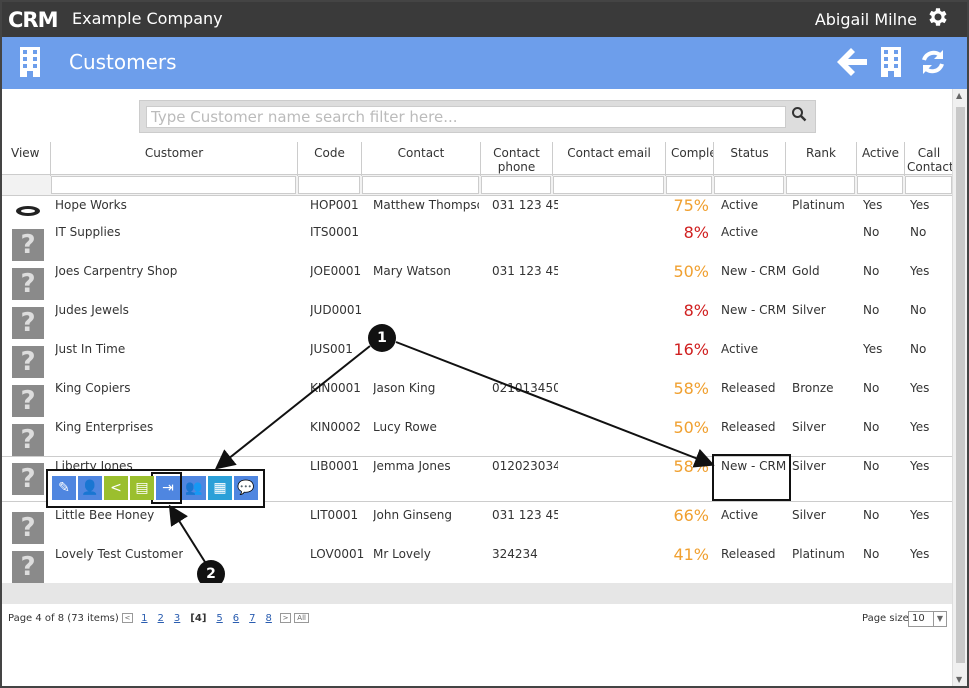 The image size is (969, 688). Describe the element at coordinates (887, 618) in the screenshot. I see `page-size-label: Page size:` at that location.